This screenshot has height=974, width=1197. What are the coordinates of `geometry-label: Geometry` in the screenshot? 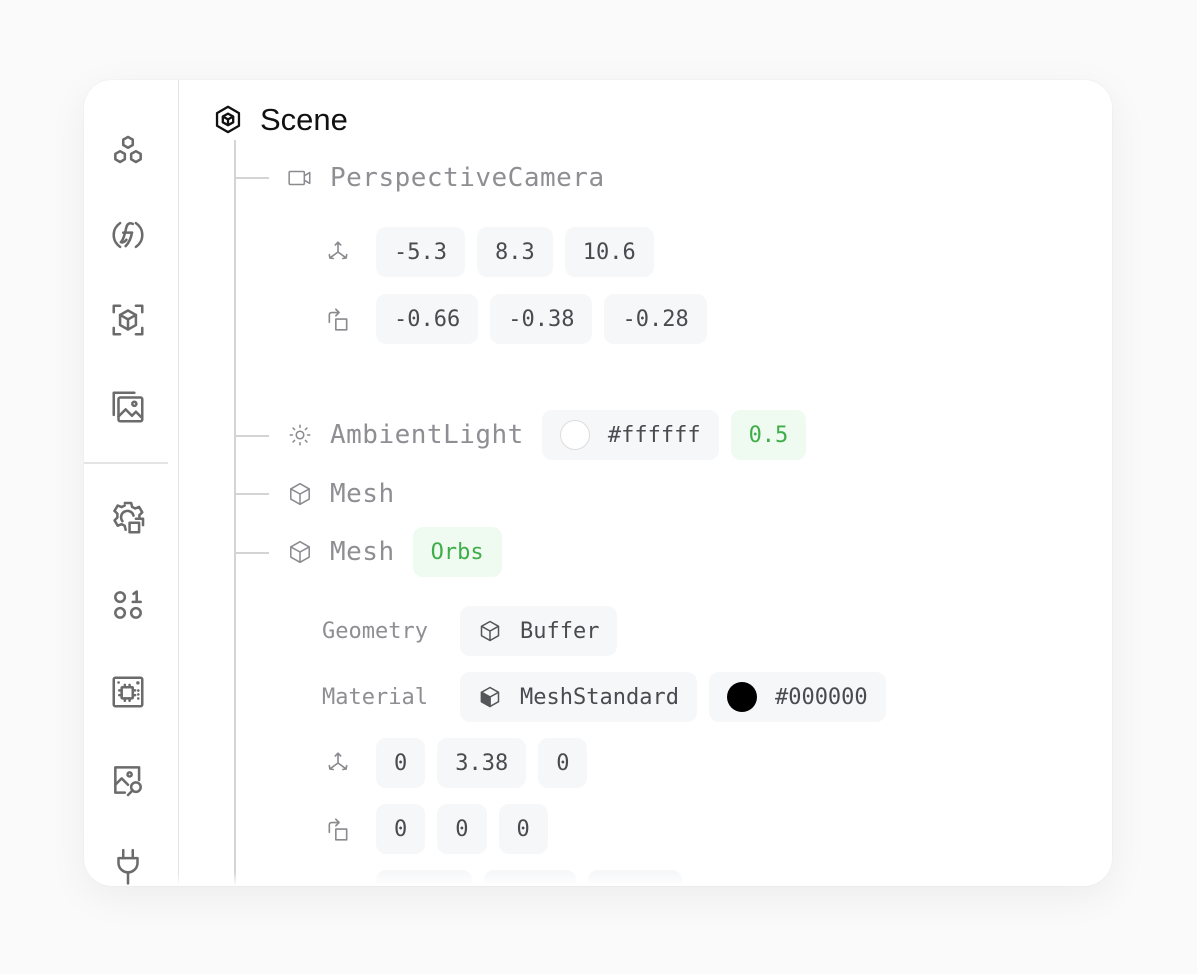 It's located at (375, 631).